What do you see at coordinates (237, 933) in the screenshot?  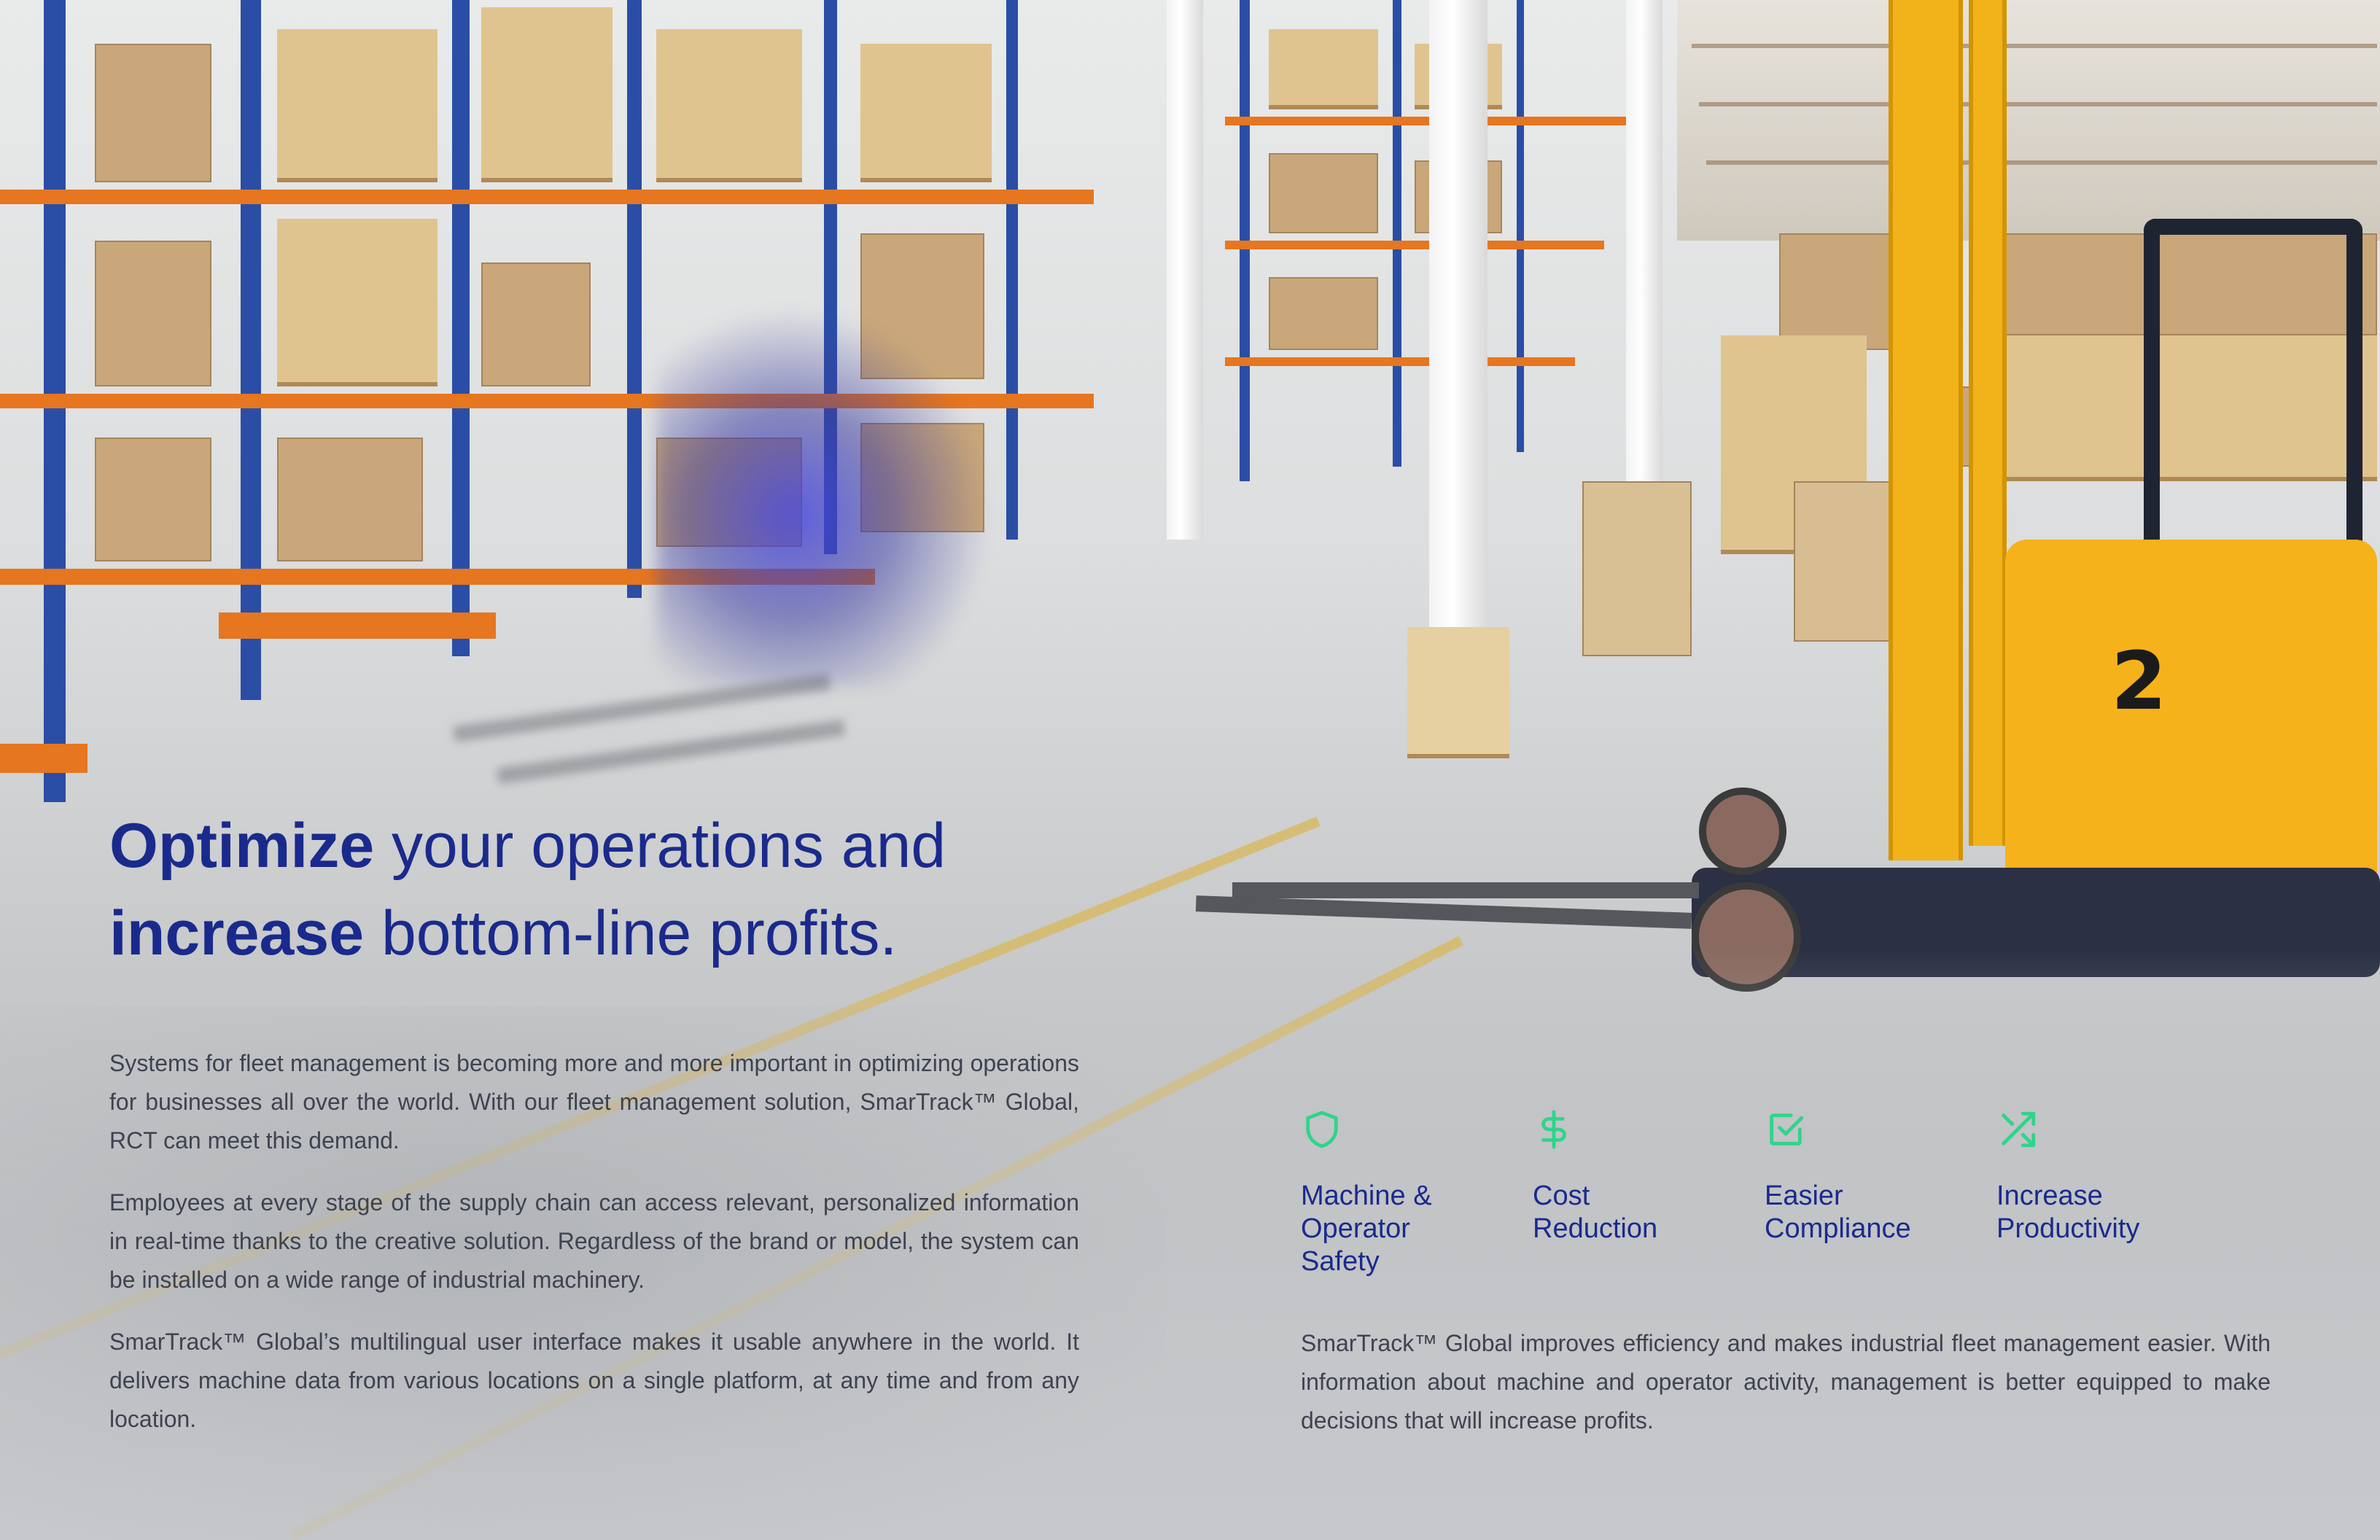 I see `headline-emphasis-increase: increase` at bounding box center [237, 933].